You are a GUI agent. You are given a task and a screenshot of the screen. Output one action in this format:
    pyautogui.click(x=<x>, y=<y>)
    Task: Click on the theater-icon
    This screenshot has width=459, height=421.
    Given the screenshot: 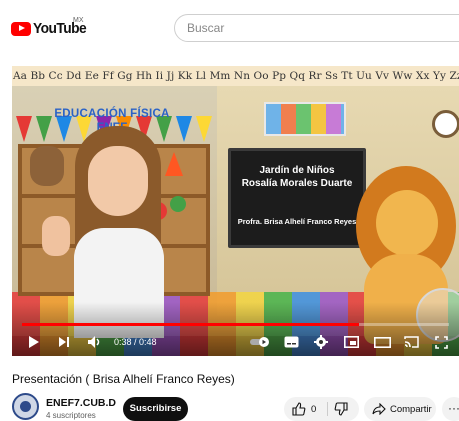 What is the action you would take?
    pyautogui.click(x=382, y=342)
    